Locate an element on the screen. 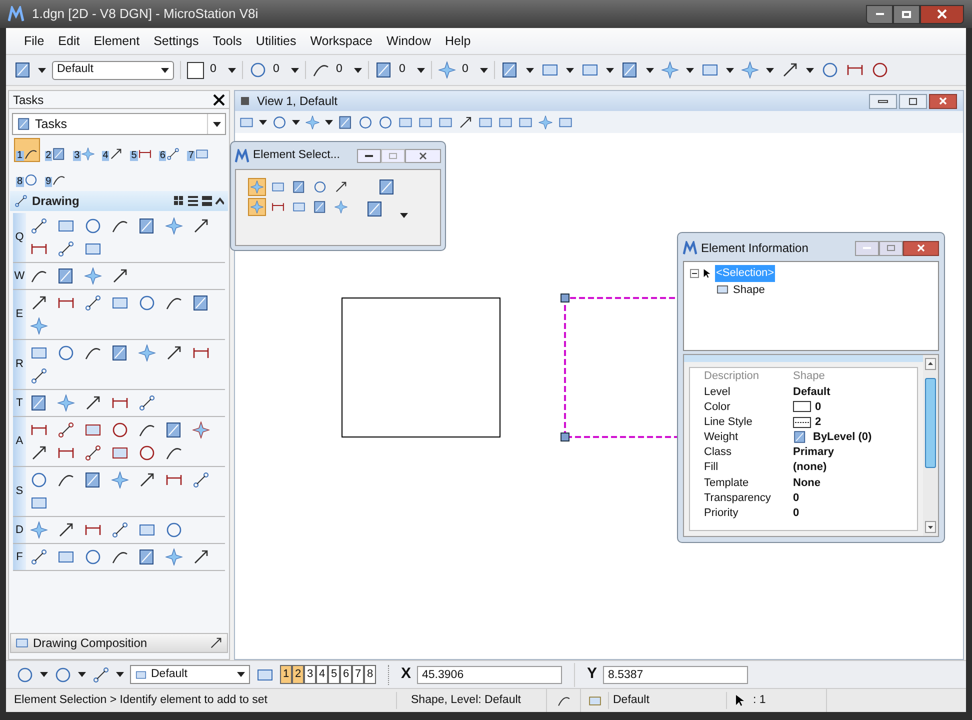  task-tool-button: 6 is located at coordinates (169, 150).